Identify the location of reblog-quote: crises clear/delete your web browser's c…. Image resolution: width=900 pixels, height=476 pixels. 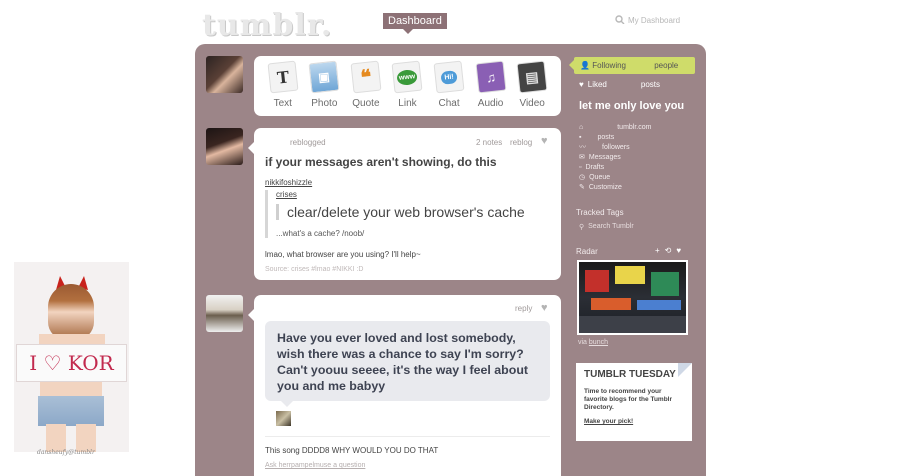
(407, 214).